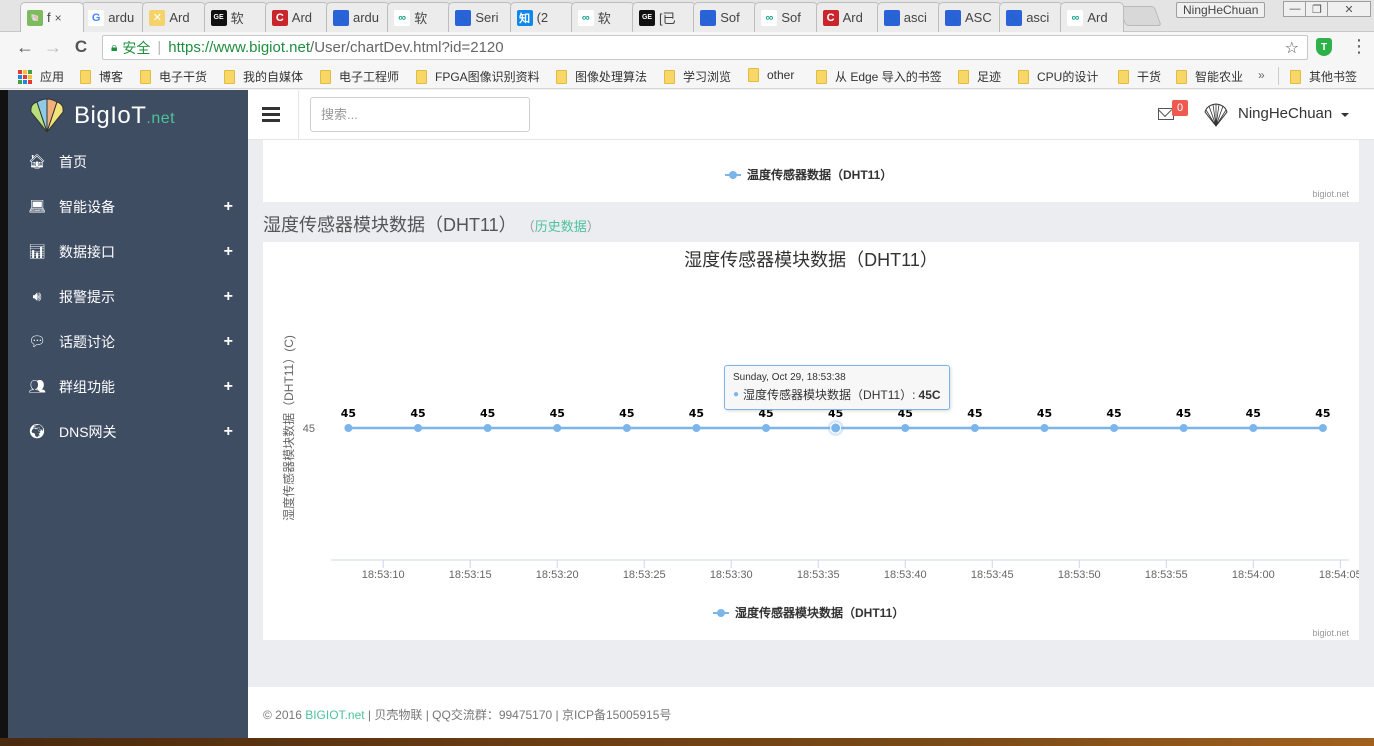 This screenshot has width=1374, height=746. I want to click on tab-title: Sof, so click(791, 17).